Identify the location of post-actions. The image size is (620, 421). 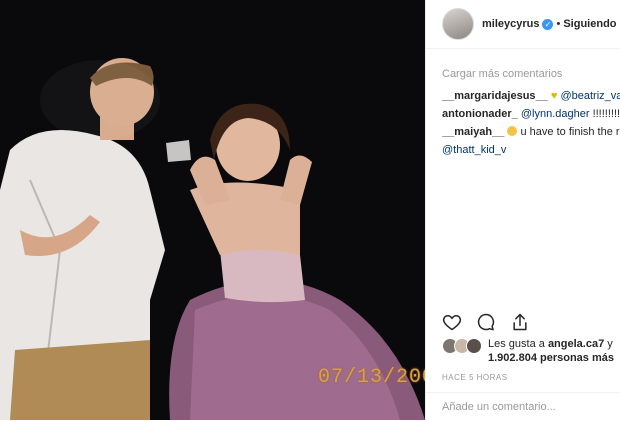
(486, 322).